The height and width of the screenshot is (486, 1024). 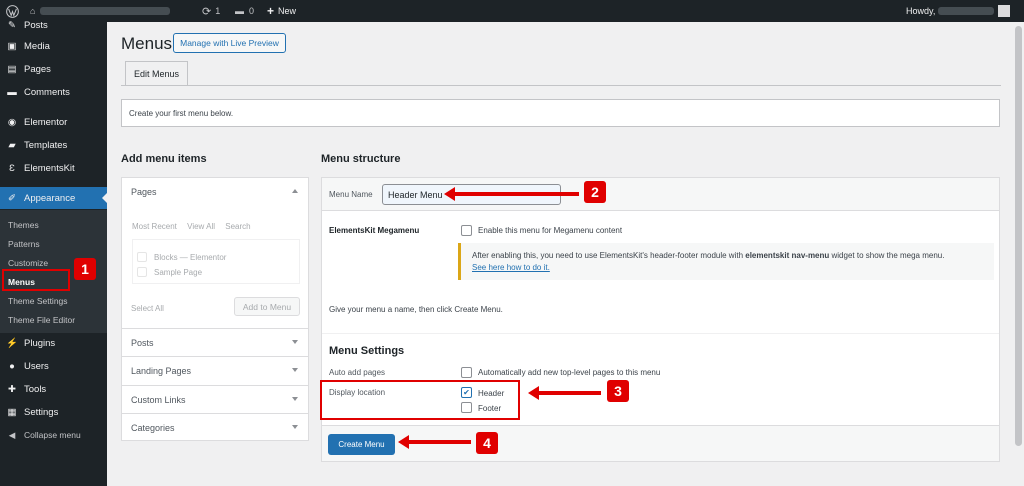 I want to click on folder-icon: ▰, so click(x=12, y=145).